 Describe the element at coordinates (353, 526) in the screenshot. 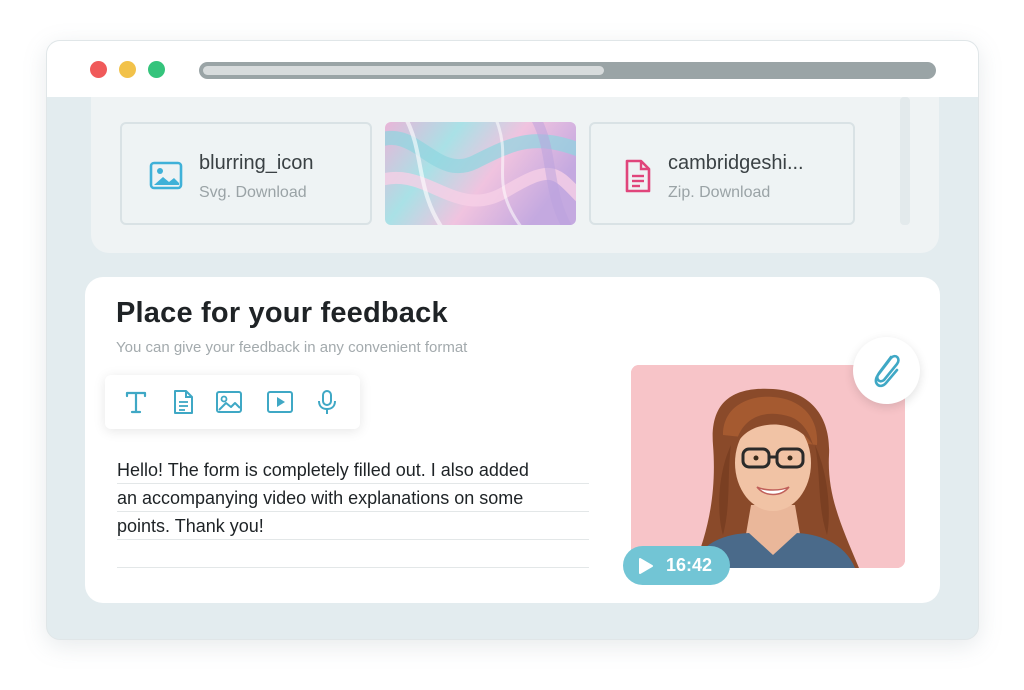

I see `message-line: points. Thank you!` at that location.